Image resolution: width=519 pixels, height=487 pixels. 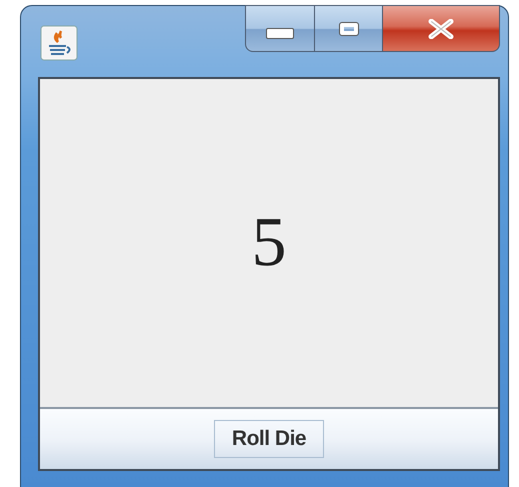 What do you see at coordinates (59, 43) in the screenshot?
I see `coffee-cup-icon` at bounding box center [59, 43].